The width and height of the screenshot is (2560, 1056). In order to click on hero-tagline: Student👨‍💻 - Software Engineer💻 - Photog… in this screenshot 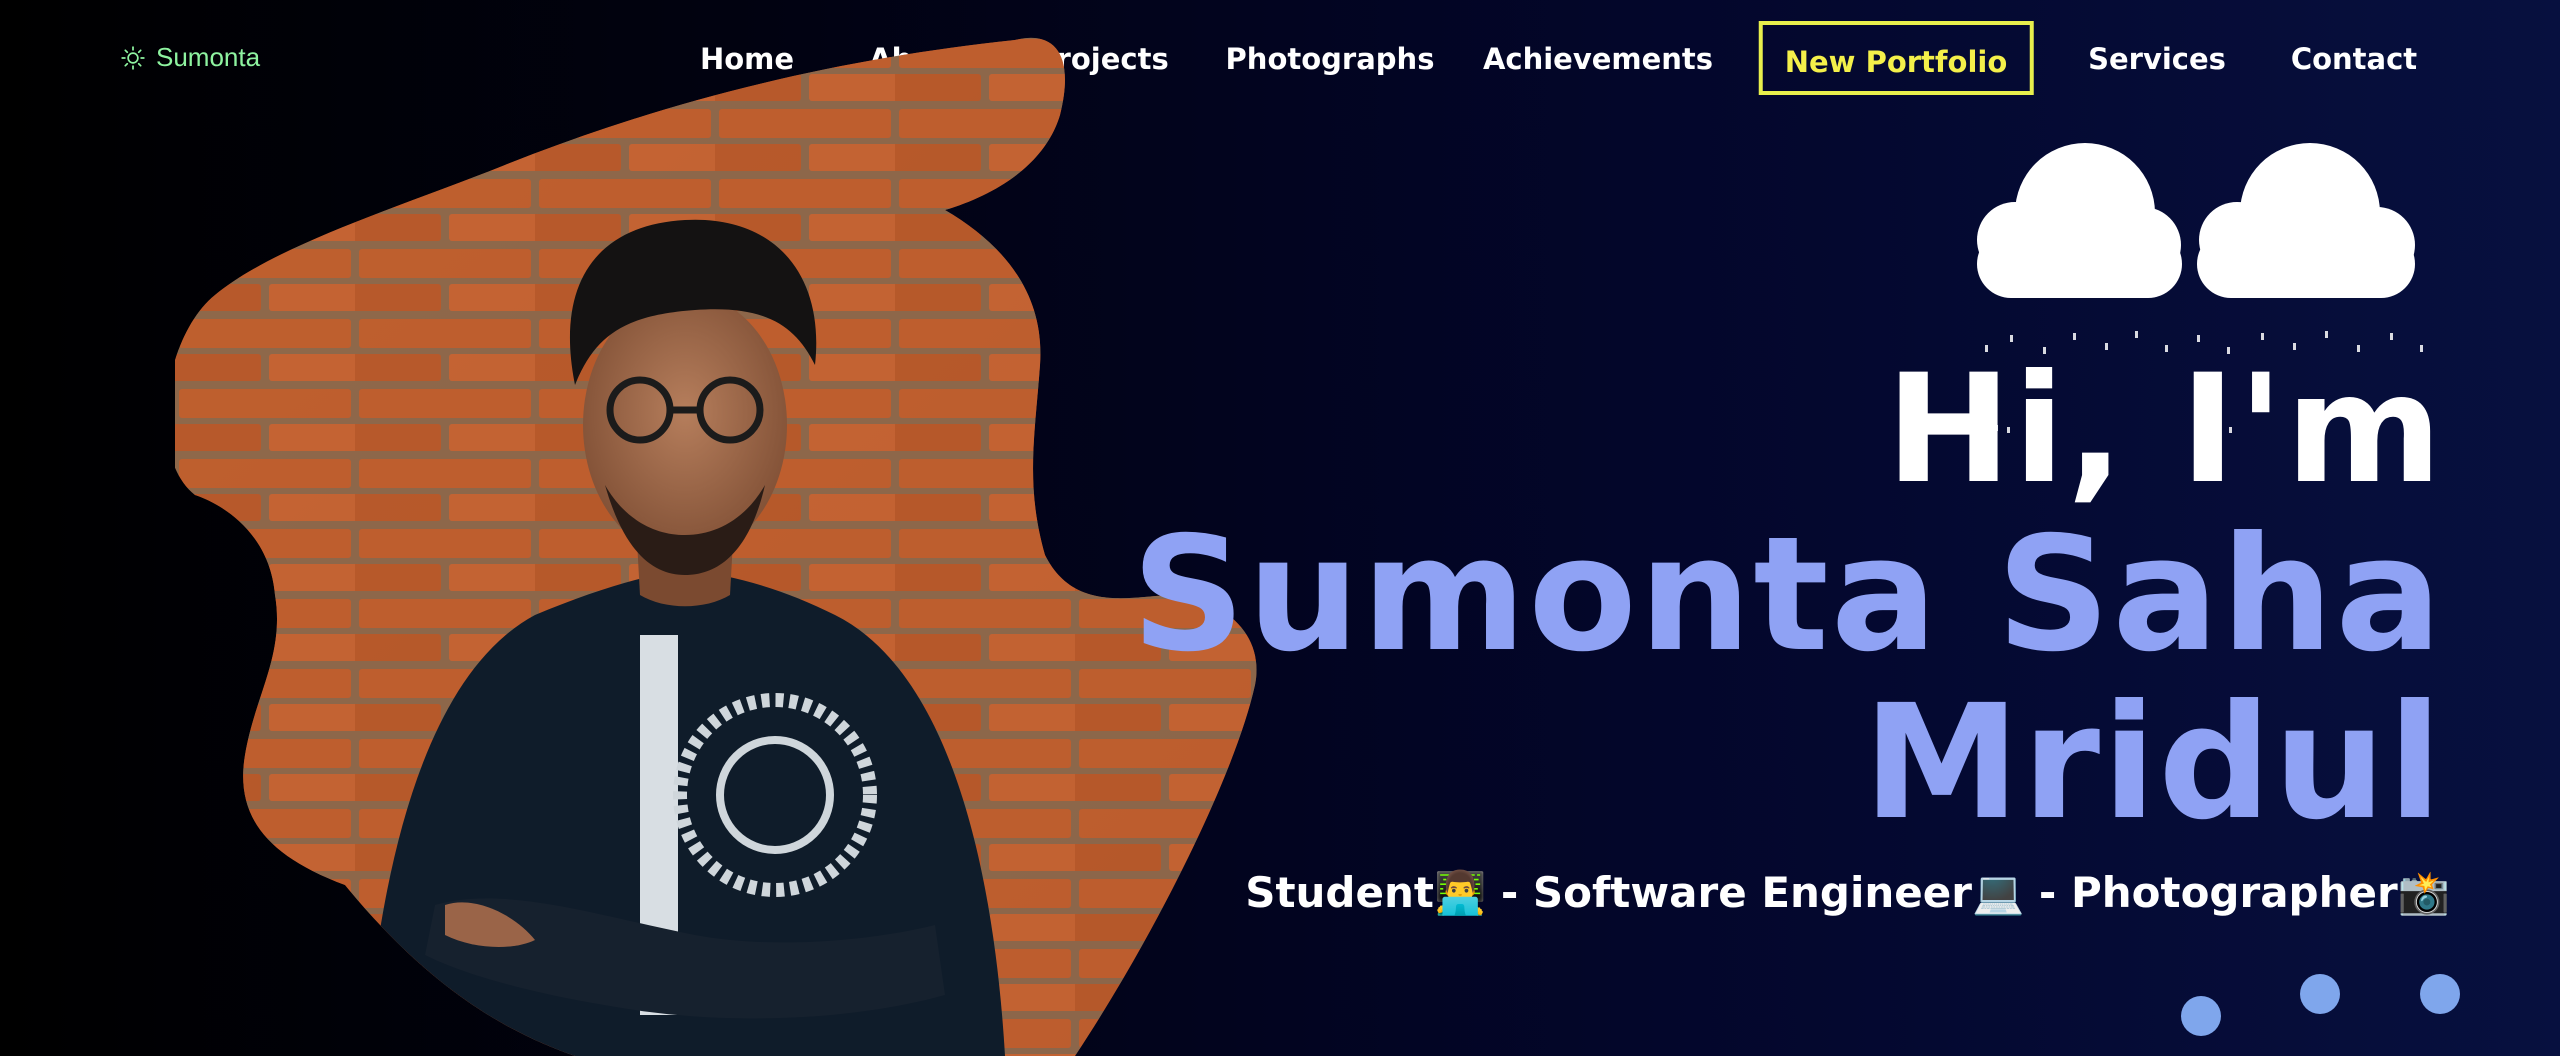, I will do `click(1847, 892)`.